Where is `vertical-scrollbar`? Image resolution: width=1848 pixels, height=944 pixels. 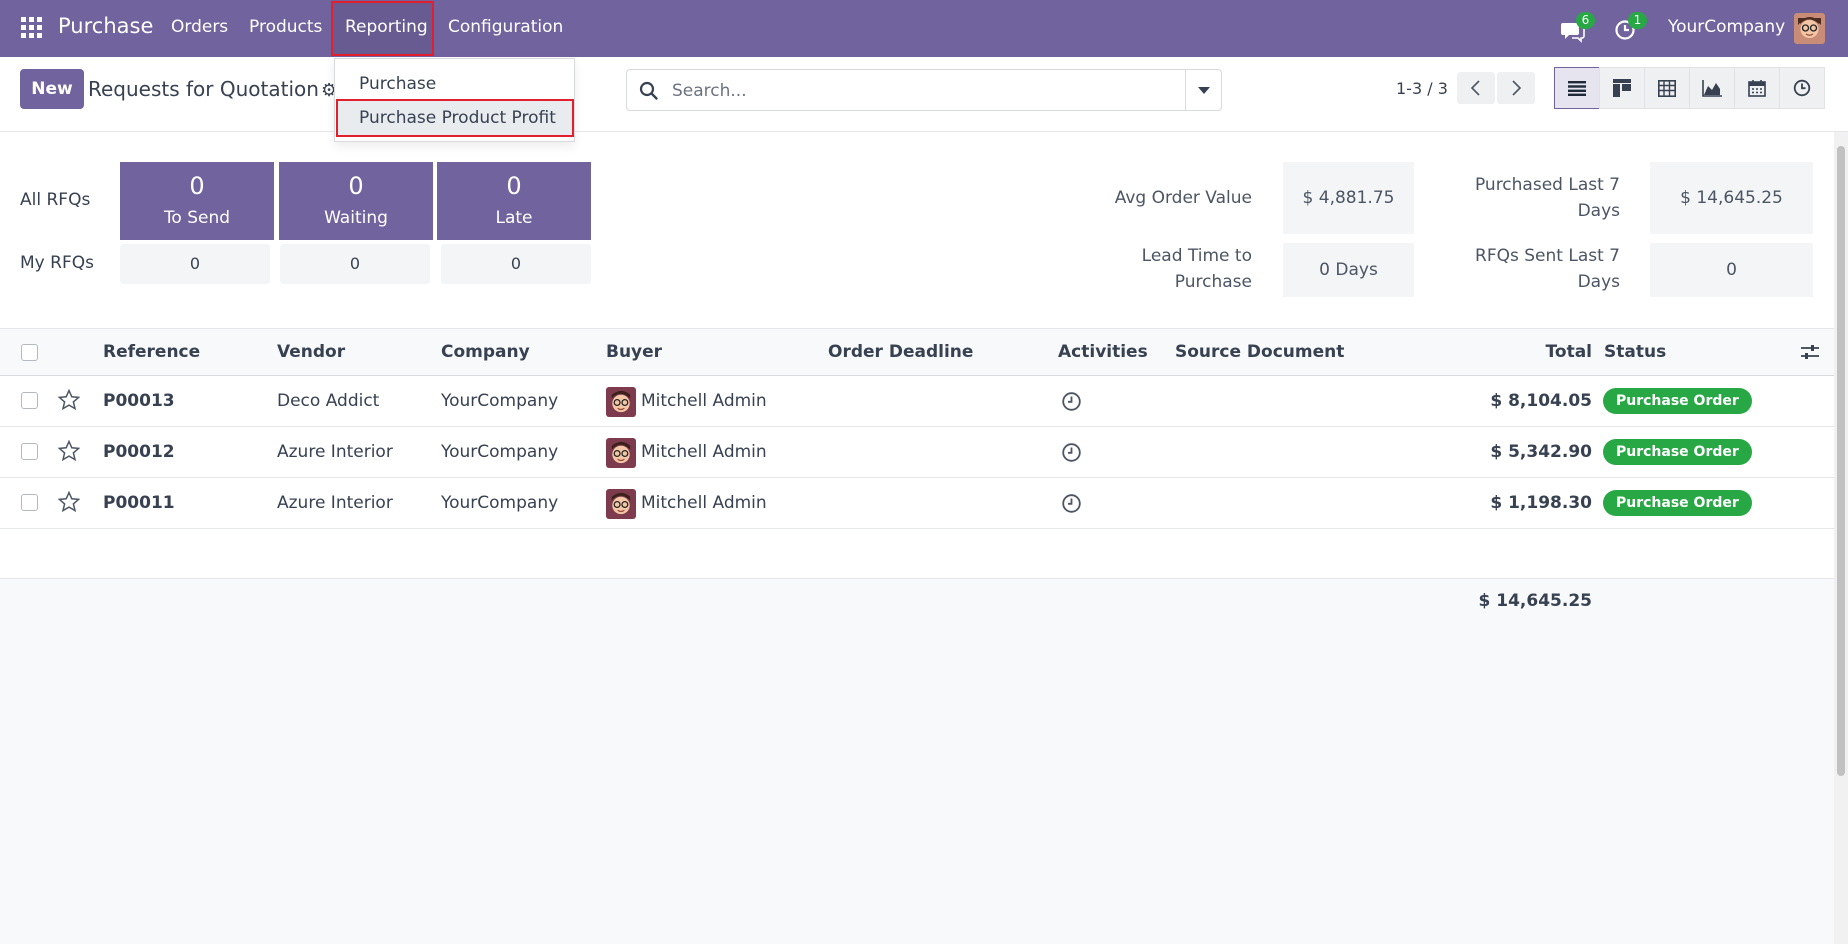
vertical-scrollbar is located at coordinates (1841, 538).